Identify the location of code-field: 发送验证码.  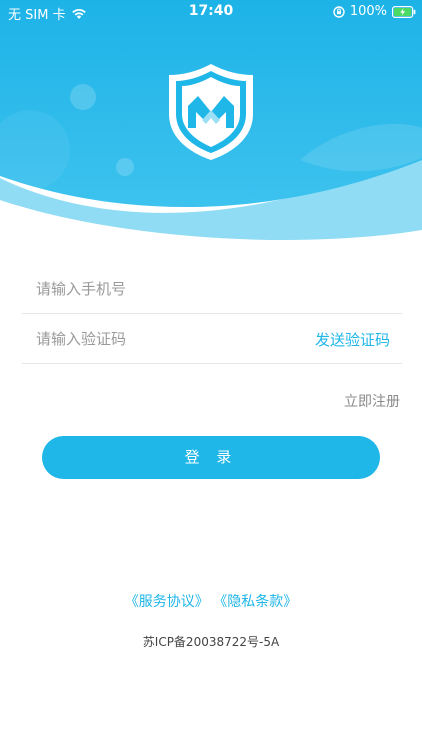
(212, 339).